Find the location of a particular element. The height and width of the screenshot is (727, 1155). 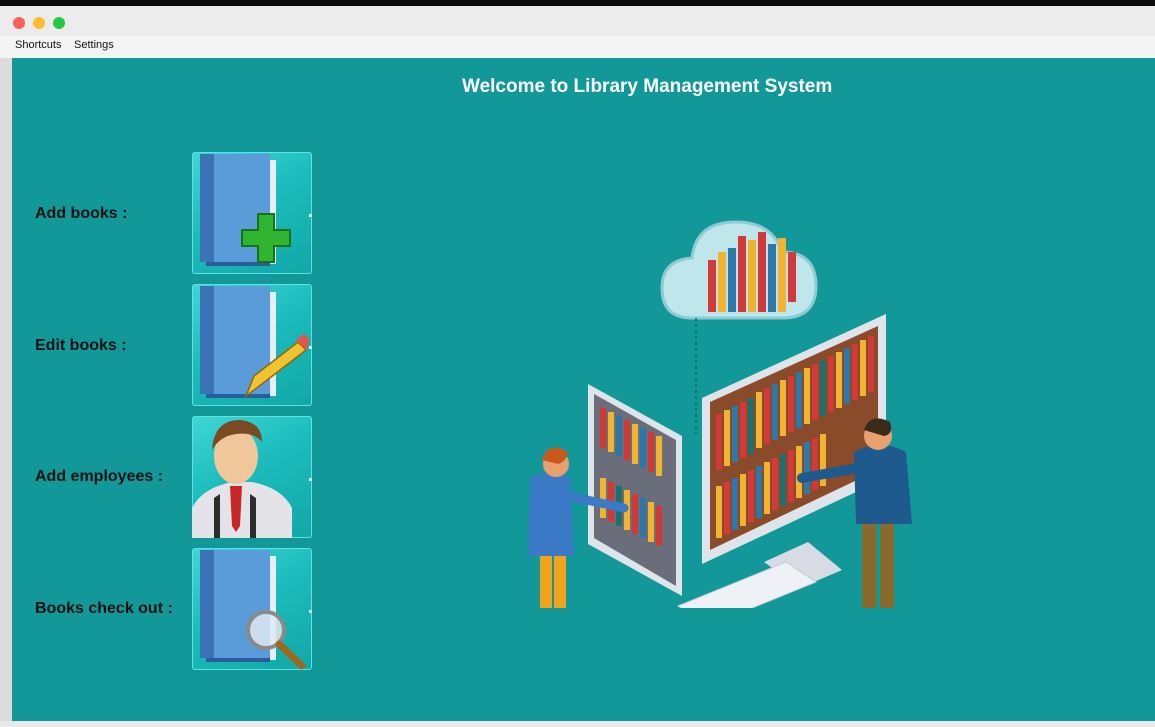

books-checkout-button is located at coordinates (252, 609).